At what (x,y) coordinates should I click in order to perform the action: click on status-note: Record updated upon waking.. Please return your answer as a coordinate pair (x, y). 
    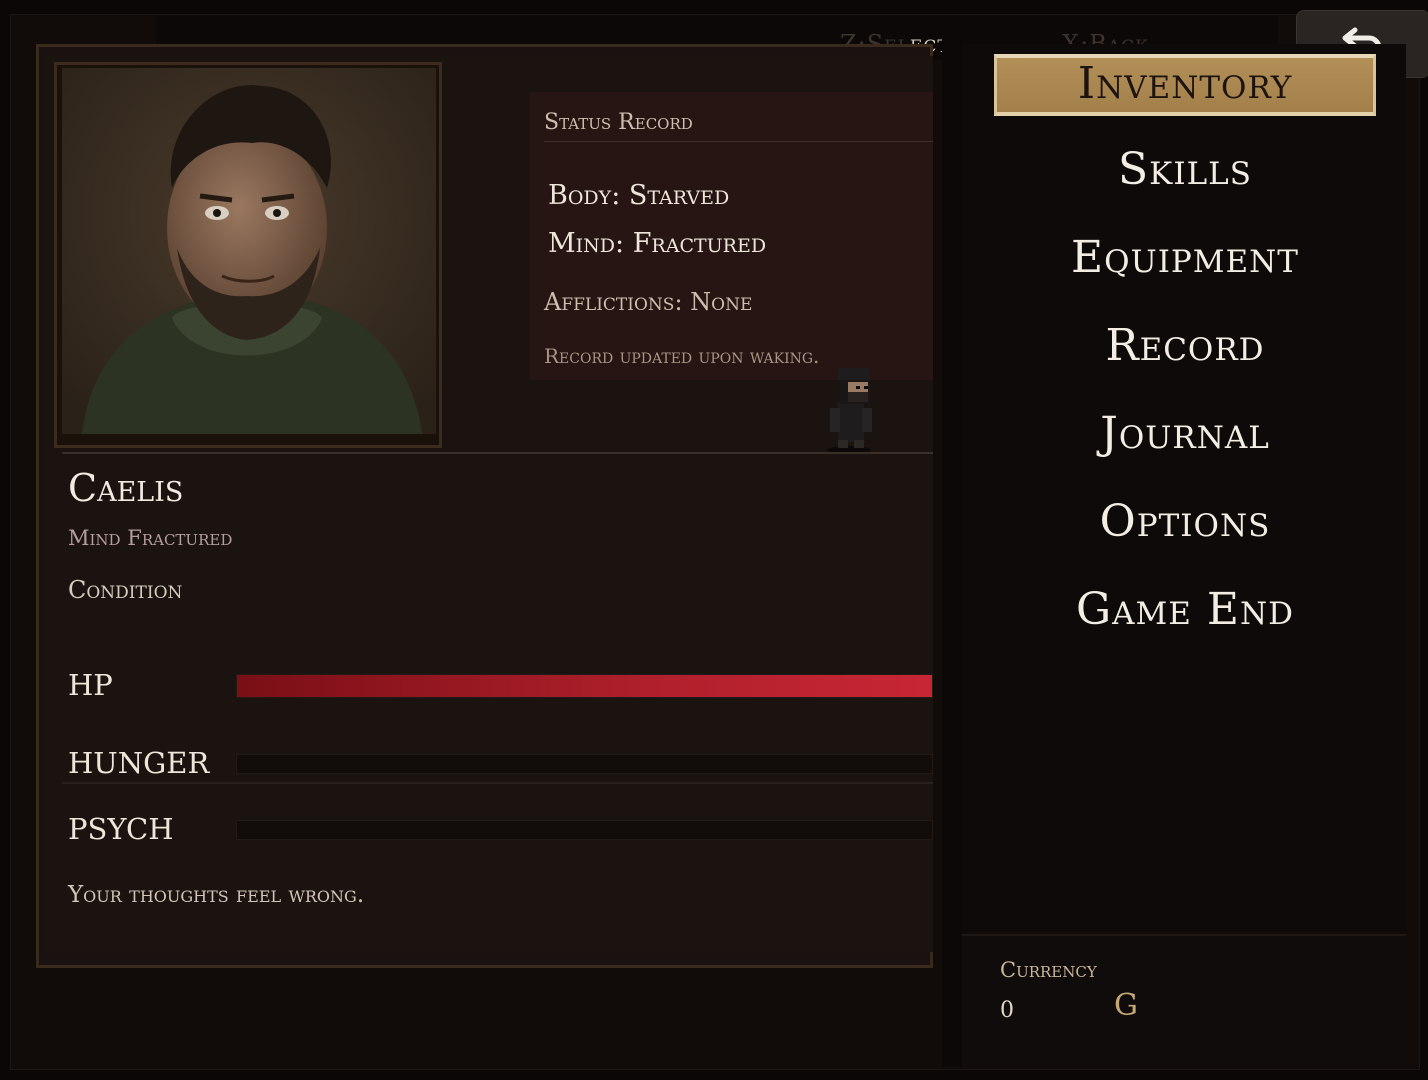
    Looking at the image, I should click on (682, 356).